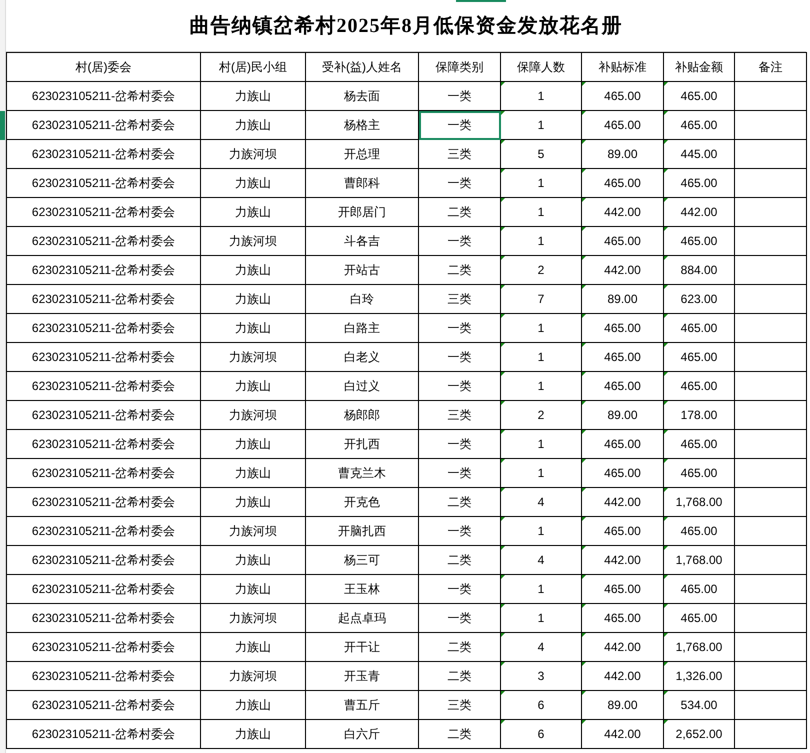  What do you see at coordinates (362, 734) in the screenshot?
I see `table-cell: 白六斤` at bounding box center [362, 734].